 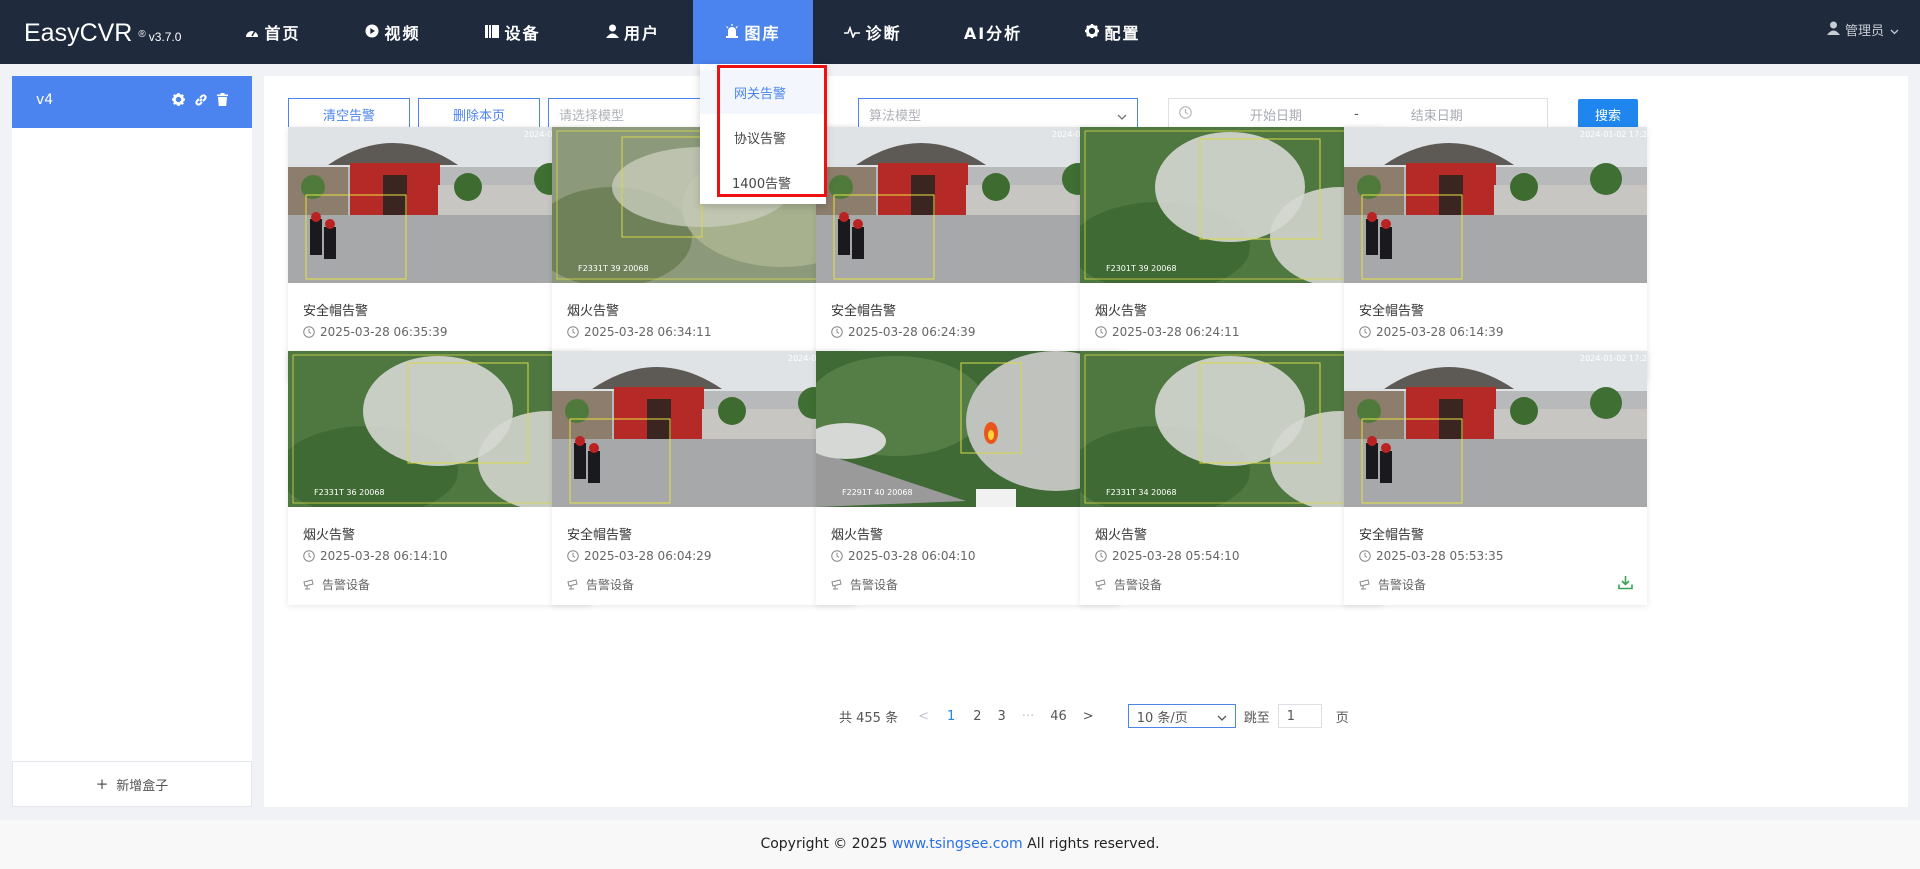 I want to click on link-icon, so click(x=201, y=102).